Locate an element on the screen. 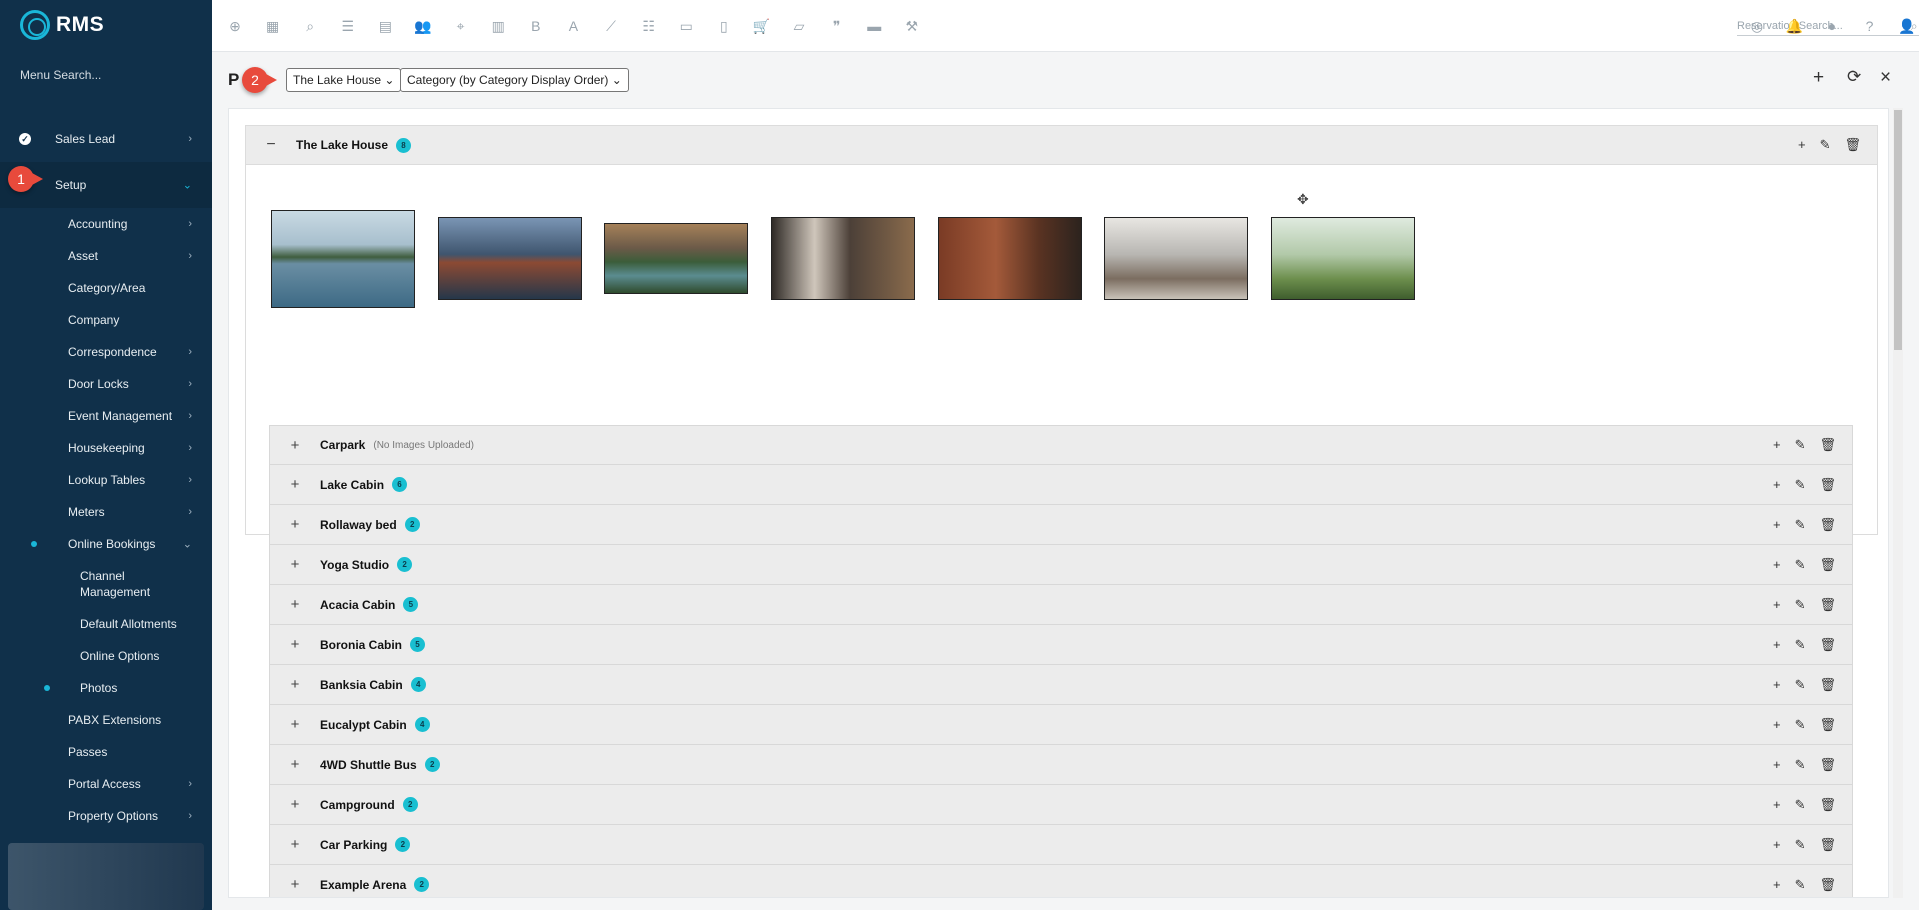 This screenshot has height=910, width=1919. cart-icon: 🛒 is located at coordinates (761, 26).